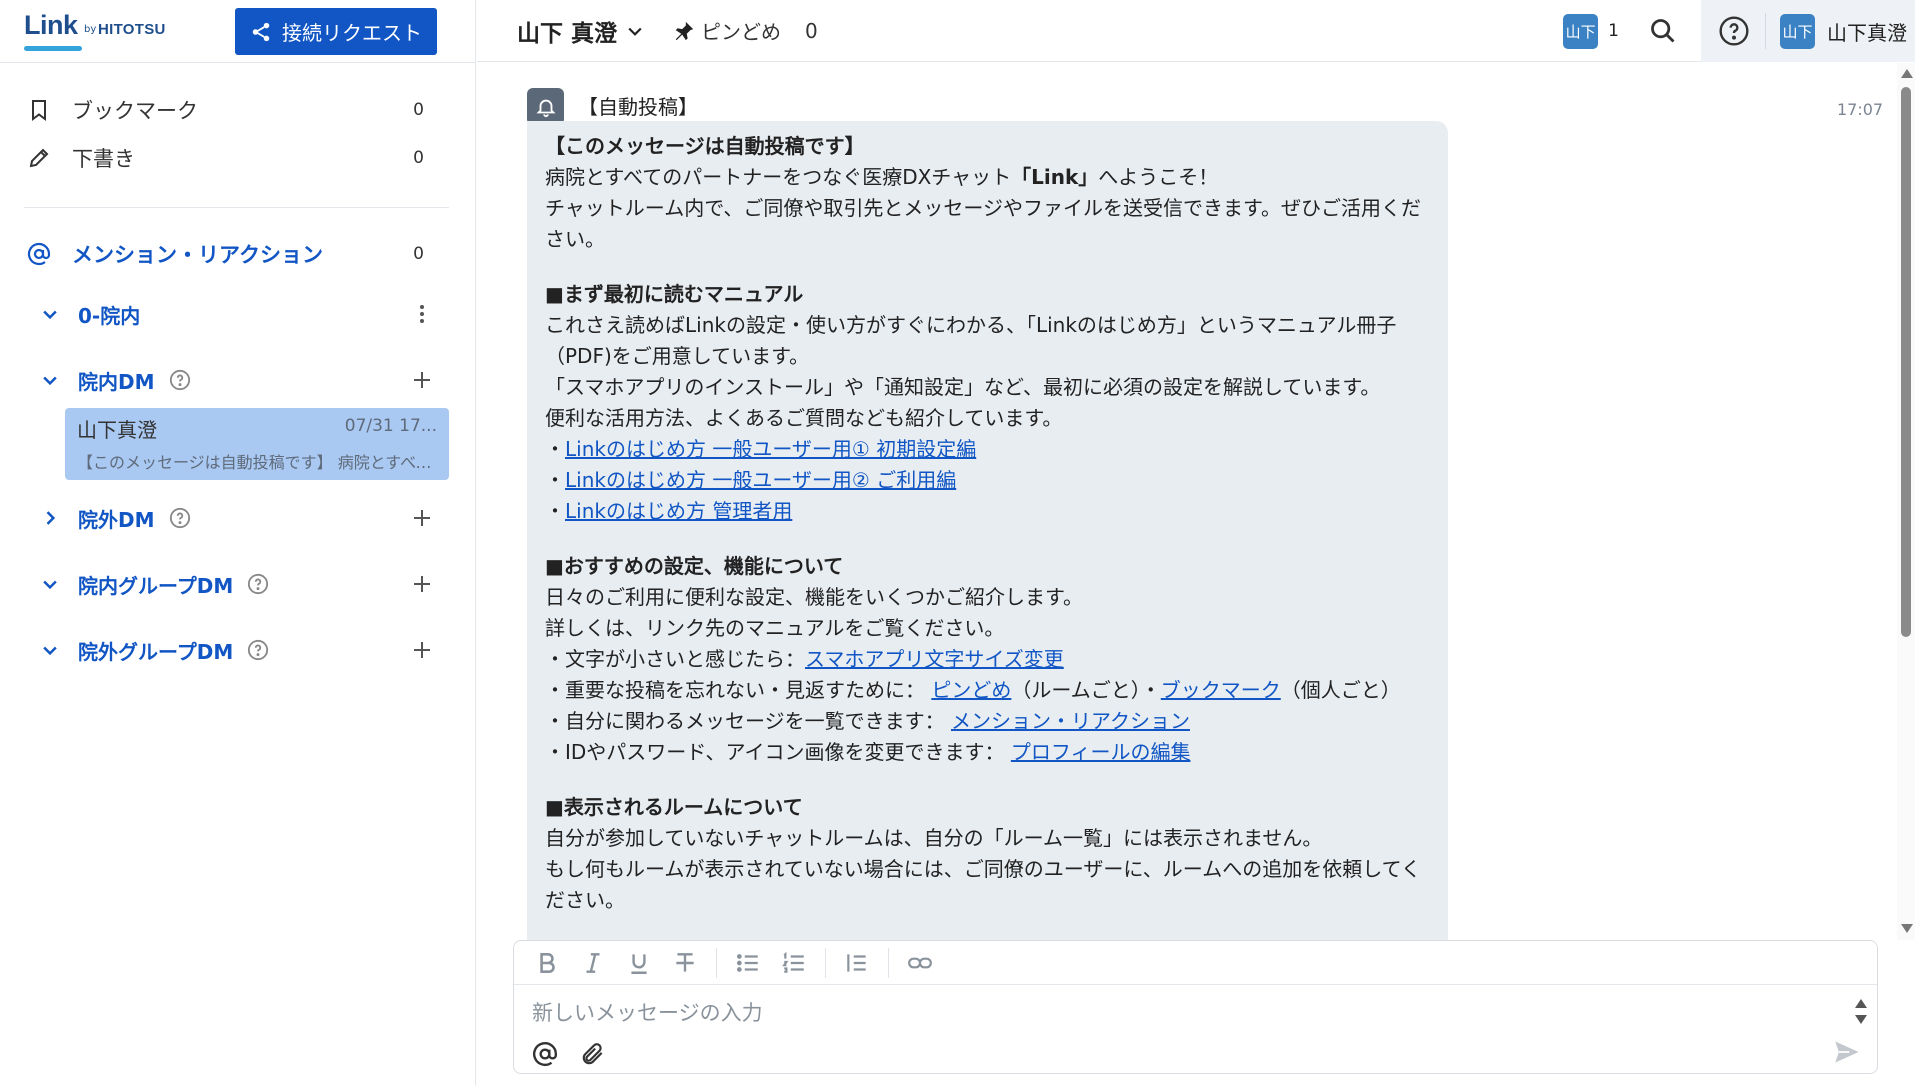 The image size is (1915, 1086). Describe the element at coordinates (882, 177) in the screenshot. I see `message-line: 病院とすべてのパートナーをつなぐ医療DXチャット「Link」へようこそ！` at that location.